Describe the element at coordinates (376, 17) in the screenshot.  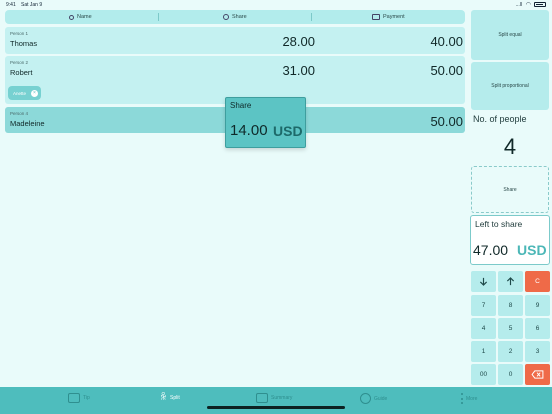
I see `credit-card-icon` at that location.